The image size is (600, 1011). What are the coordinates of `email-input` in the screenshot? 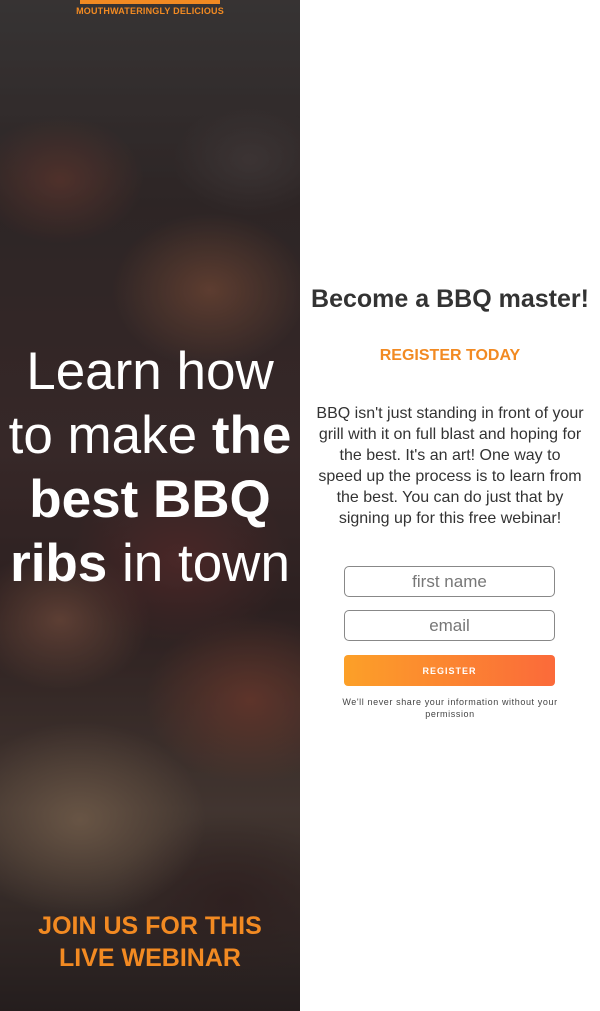 It's located at (449, 625).